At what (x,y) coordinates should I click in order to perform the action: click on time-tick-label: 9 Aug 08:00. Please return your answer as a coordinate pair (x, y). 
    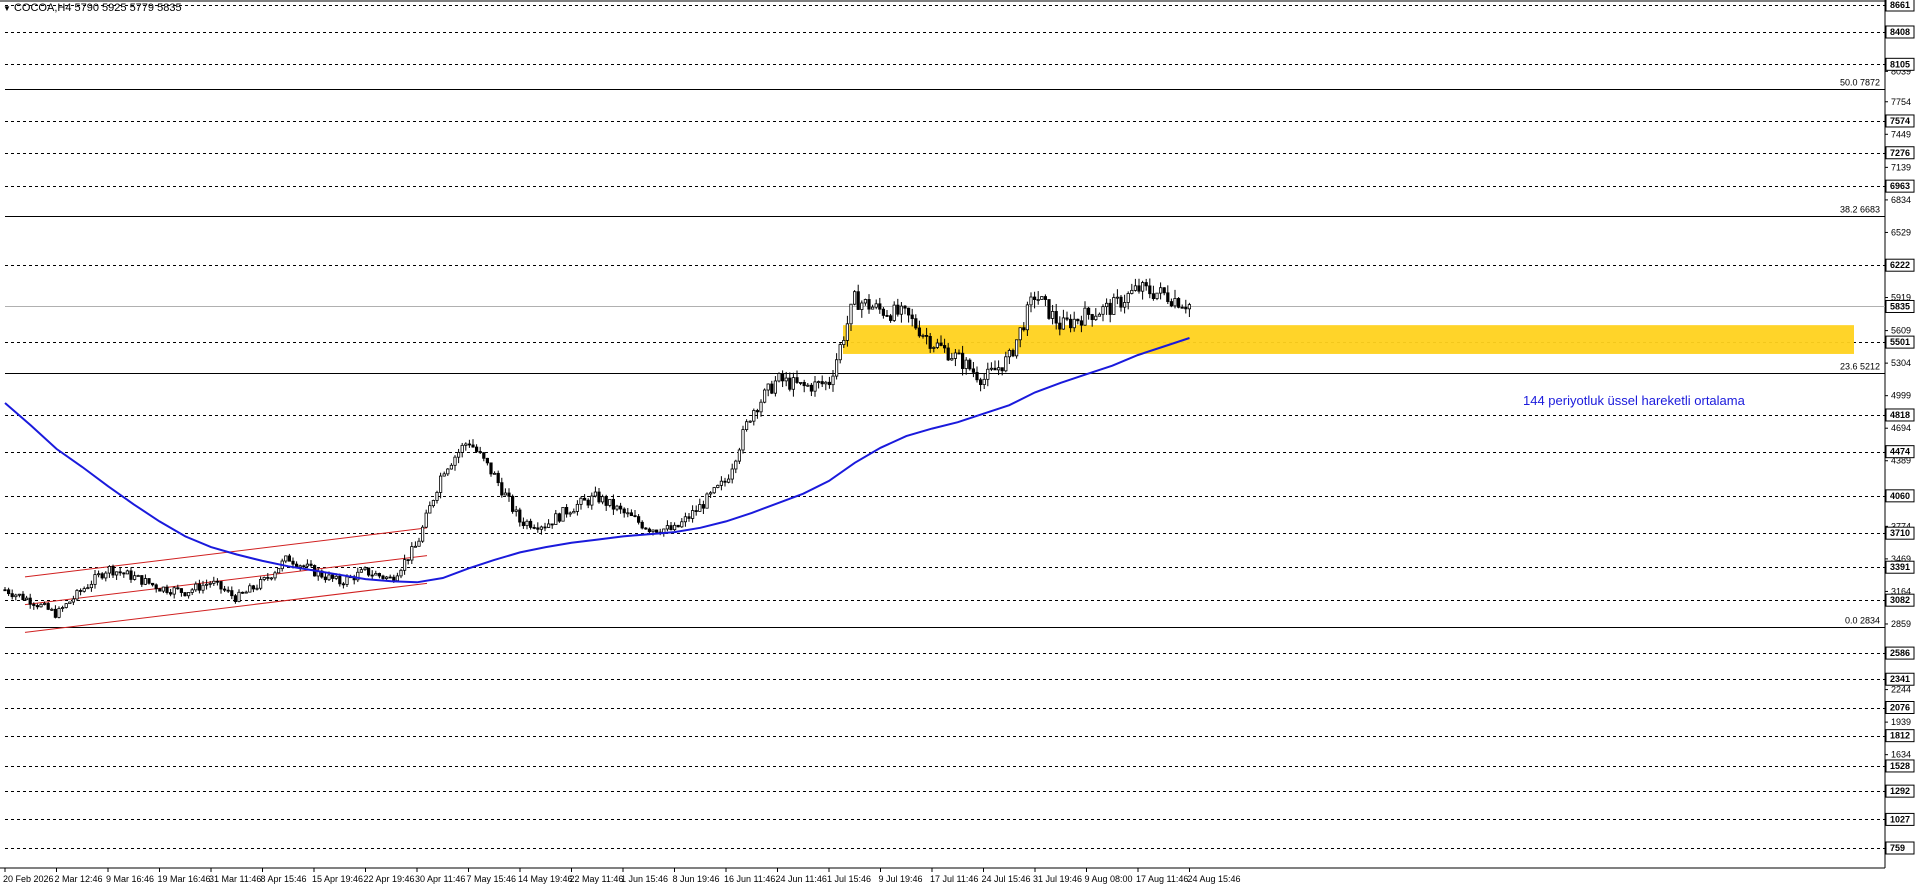
    Looking at the image, I should click on (1109, 879).